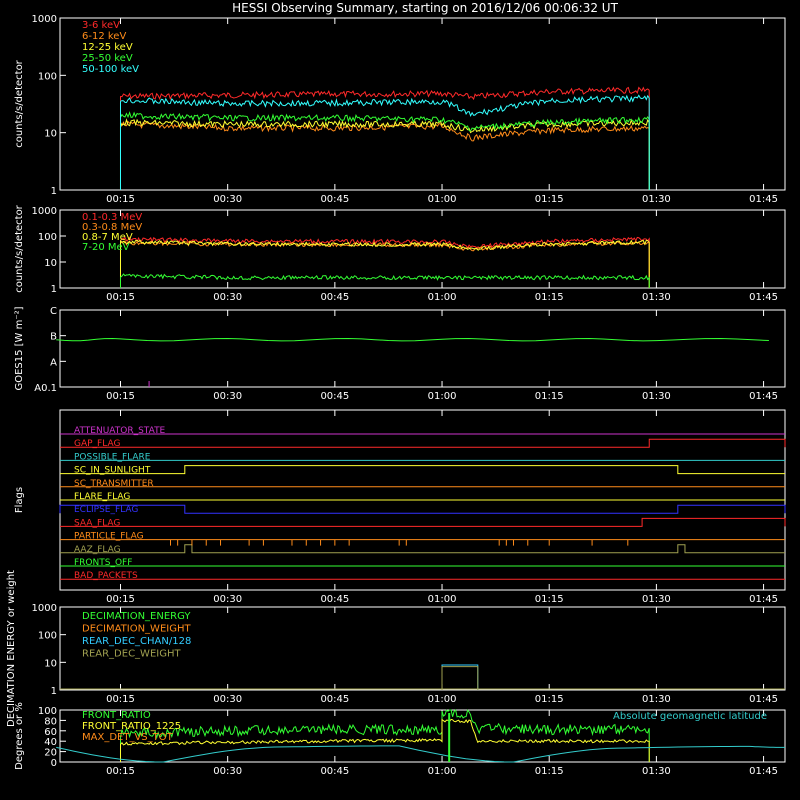 The height and width of the screenshot is (800, 800). I want to click on flag-label: PARTICLE_FLAG, so click(109, 537).